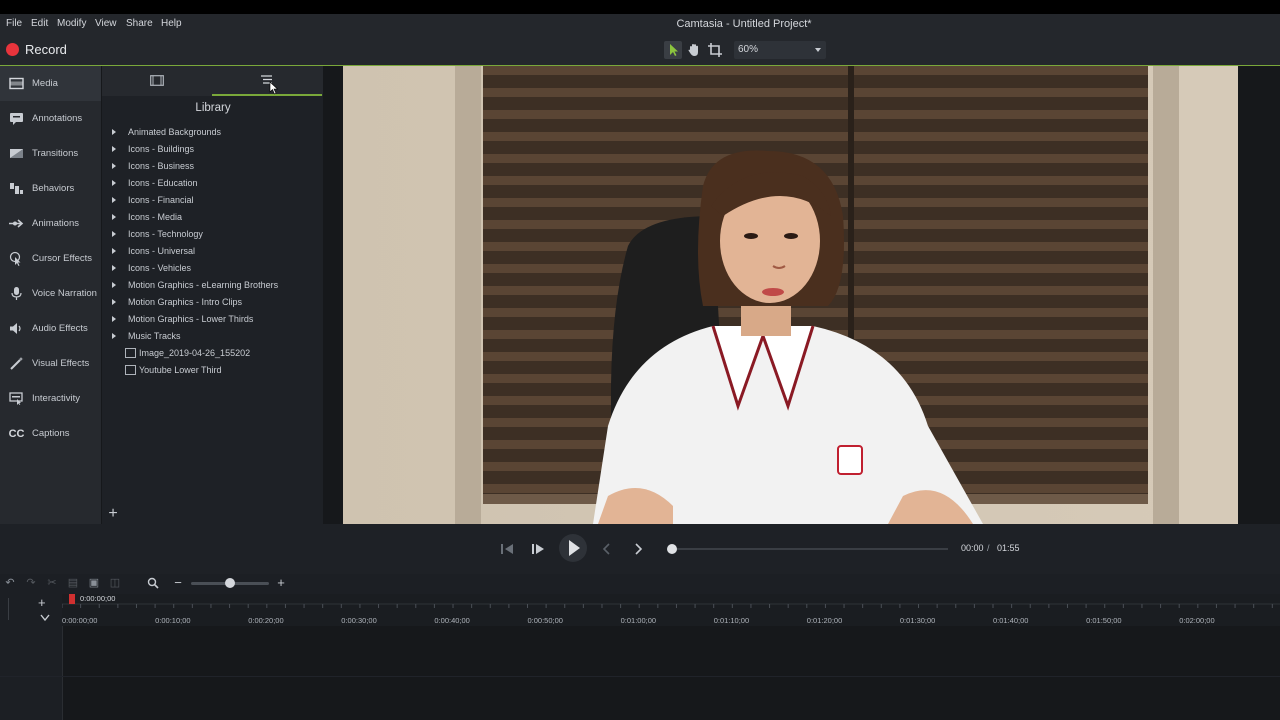 The height and width of the screenshot is (720, 1280). Describe the element at coordinates (50, 398) in the screenshot. I see `sidebar-item-interactivity: Interactivity` at that location.